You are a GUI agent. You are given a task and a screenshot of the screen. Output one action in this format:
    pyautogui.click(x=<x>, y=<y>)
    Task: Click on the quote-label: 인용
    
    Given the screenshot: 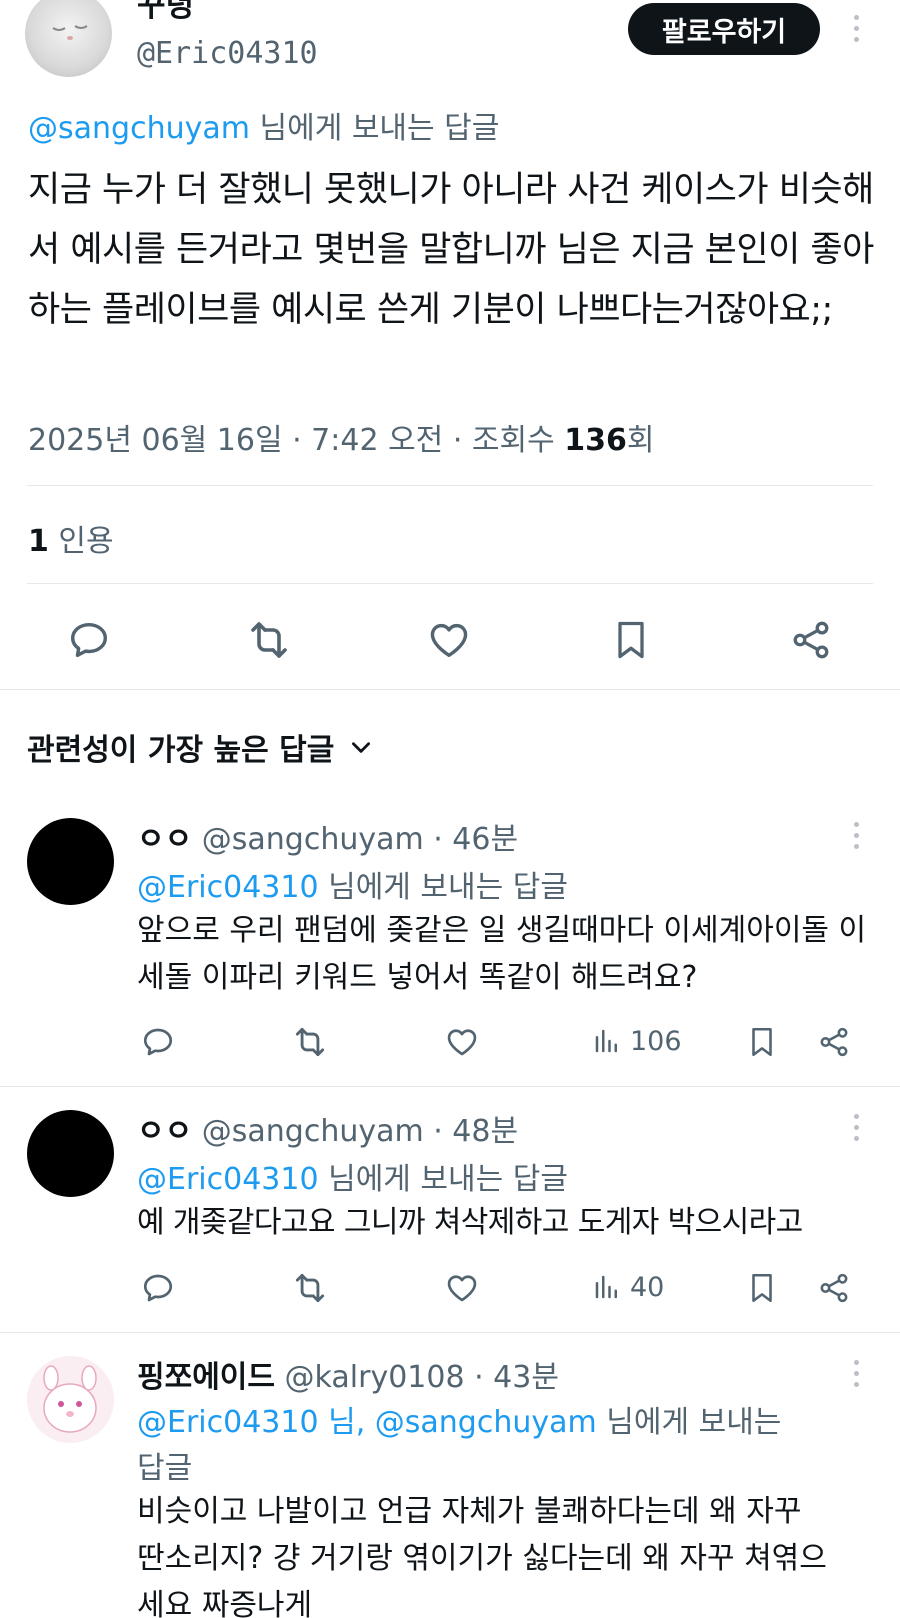 What is the action you would take?
    pyautogui.click(x=81, y=541)
    